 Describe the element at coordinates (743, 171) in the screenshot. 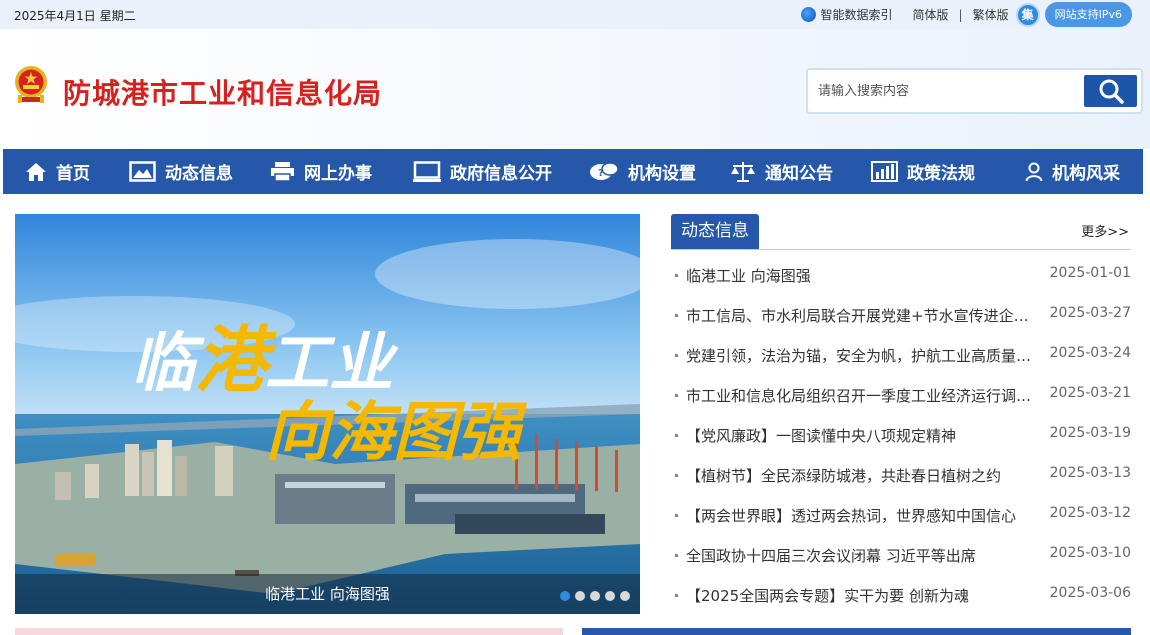

I see `scale-icon` at that location.